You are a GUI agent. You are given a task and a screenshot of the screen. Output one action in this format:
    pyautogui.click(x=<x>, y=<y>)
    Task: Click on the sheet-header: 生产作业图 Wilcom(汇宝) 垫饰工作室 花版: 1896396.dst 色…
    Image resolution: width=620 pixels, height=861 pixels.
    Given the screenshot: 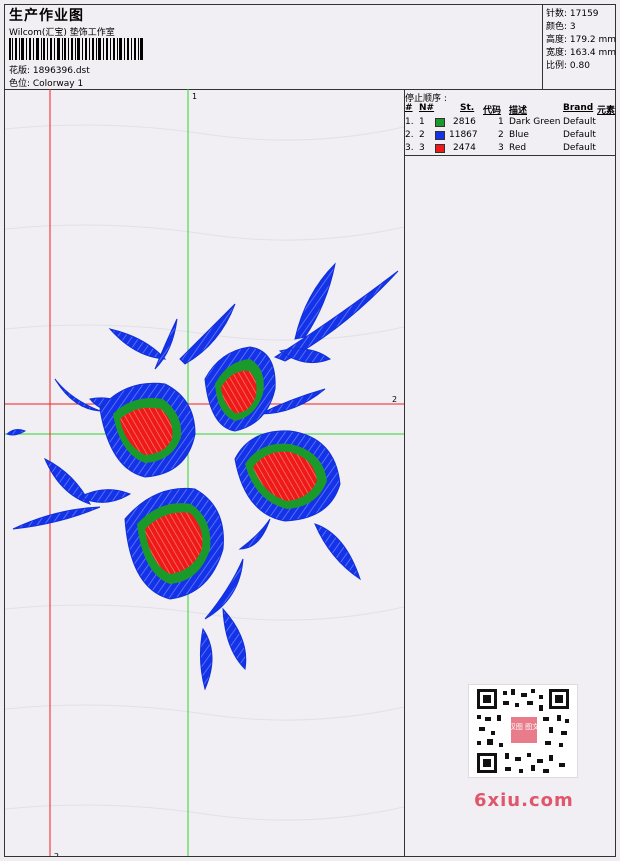 What is the action you would take?
    pyautogui.click(x=310, y=47)
    